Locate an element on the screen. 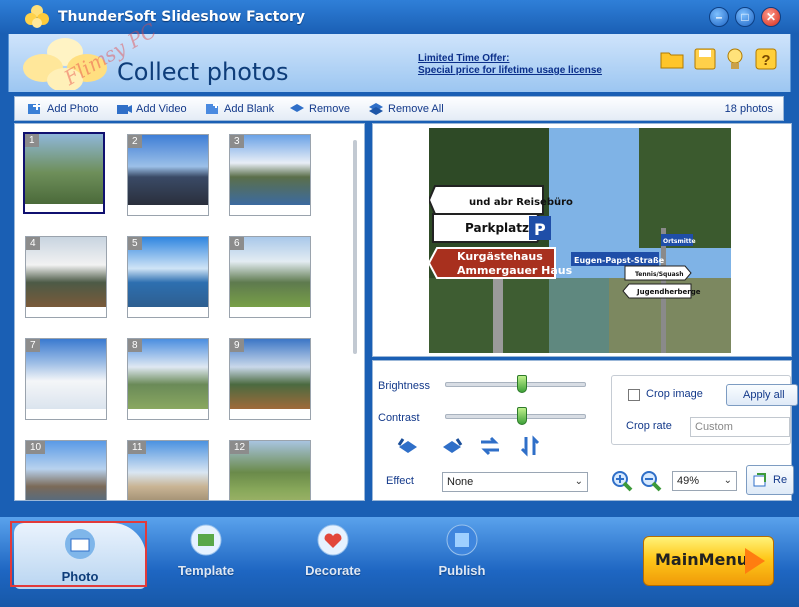 The image size is (799, 607). crop-image-label: Crop image is located at coordinates (674, 394).